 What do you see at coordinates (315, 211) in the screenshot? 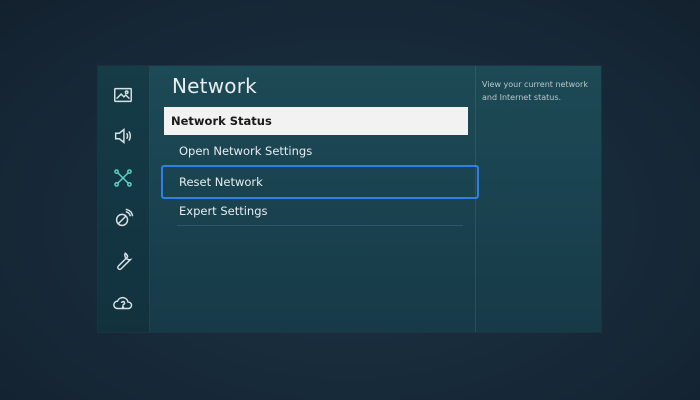
I see `menu-item-expert-settings: Expert Settings` at bounding box center [315, 211].